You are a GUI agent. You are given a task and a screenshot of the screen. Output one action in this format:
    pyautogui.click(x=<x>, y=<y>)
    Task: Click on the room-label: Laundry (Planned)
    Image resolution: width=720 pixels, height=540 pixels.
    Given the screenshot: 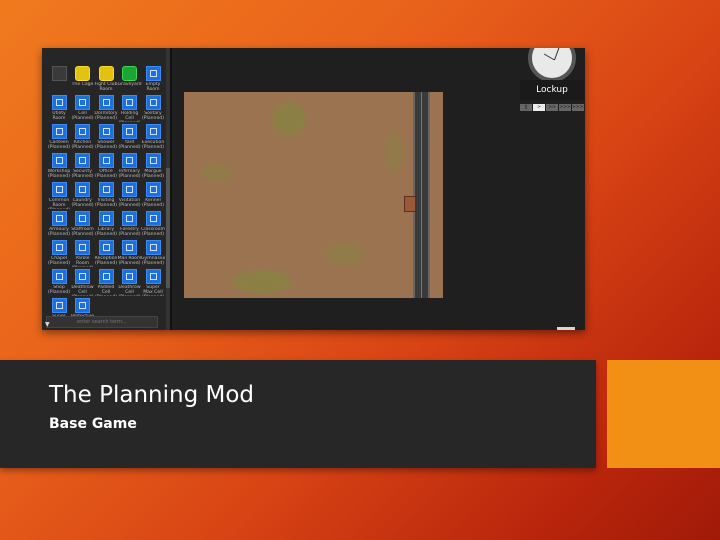 What is the action you would take?
    pyautogui.click(x=82, y=203)
    